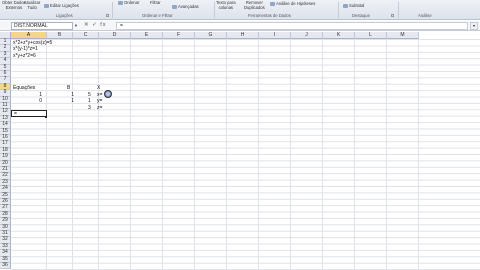 This screenshot has width=480, height=270. What do you see at coordinates (474, 26) in the screenshot?
I see `expand-formula-bar-icon: ▾` at bounding box center [474, 26].